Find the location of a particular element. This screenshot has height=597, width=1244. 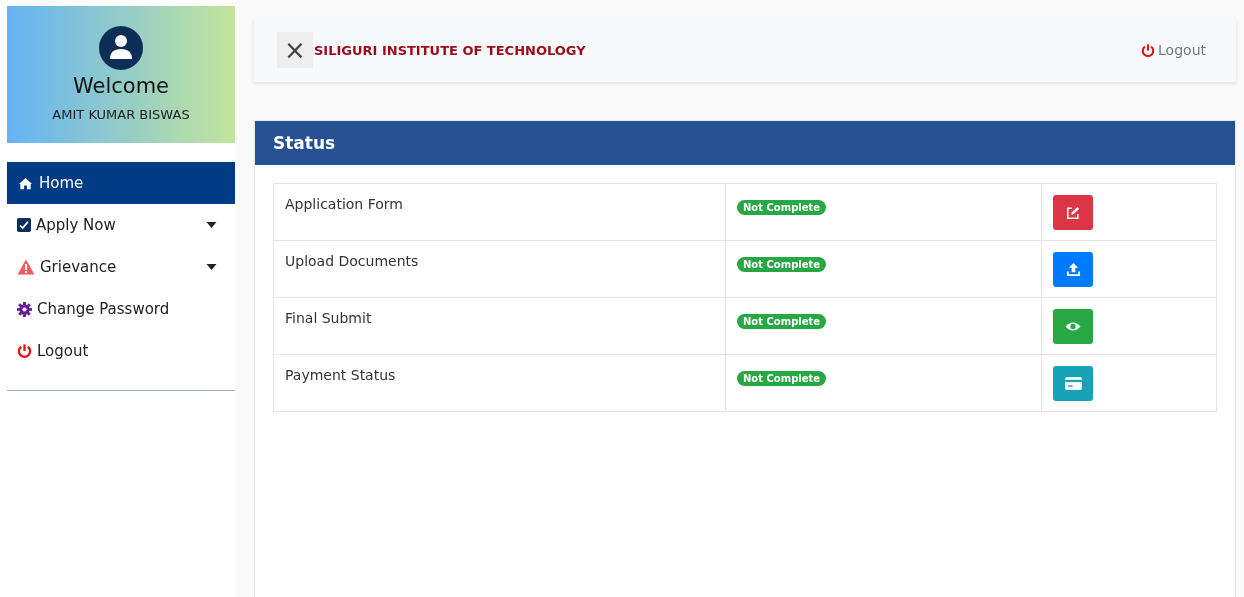

user-avatar-icon is located at coordinates (121, 48).